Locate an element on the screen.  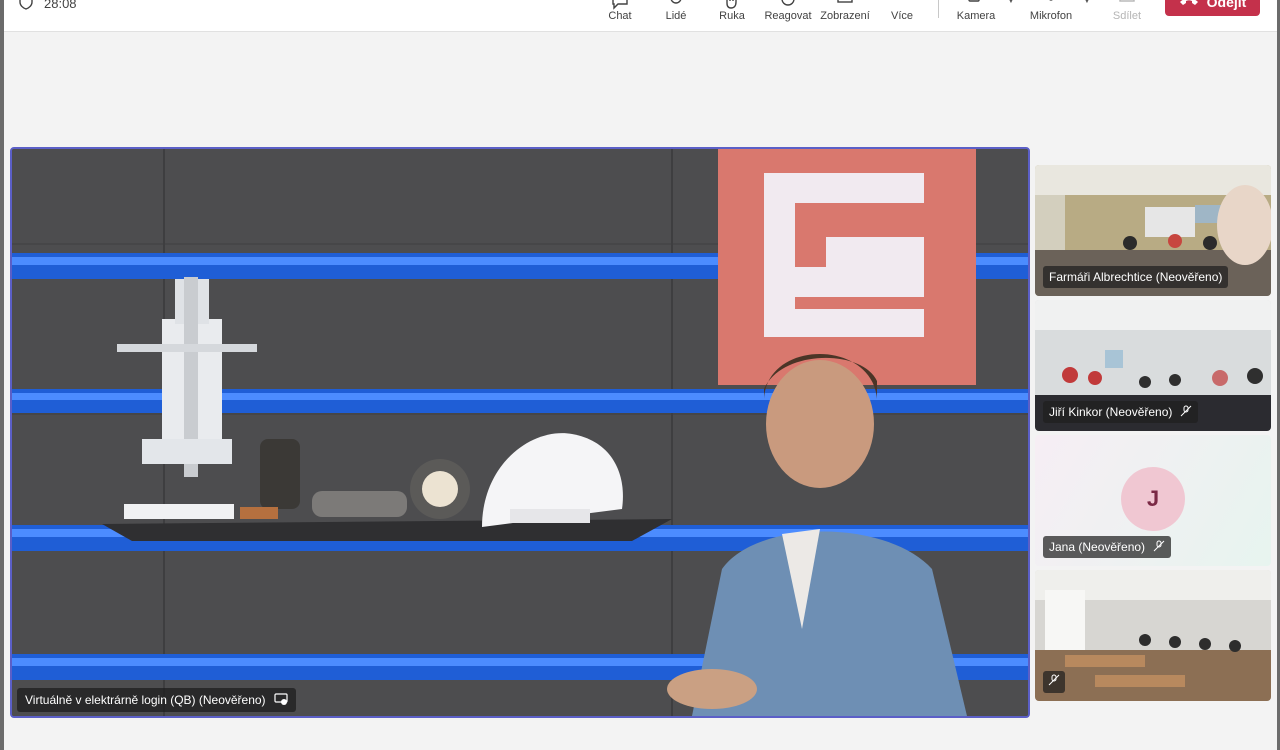
react-button: Reagovat is located at coordinates (788, 16).